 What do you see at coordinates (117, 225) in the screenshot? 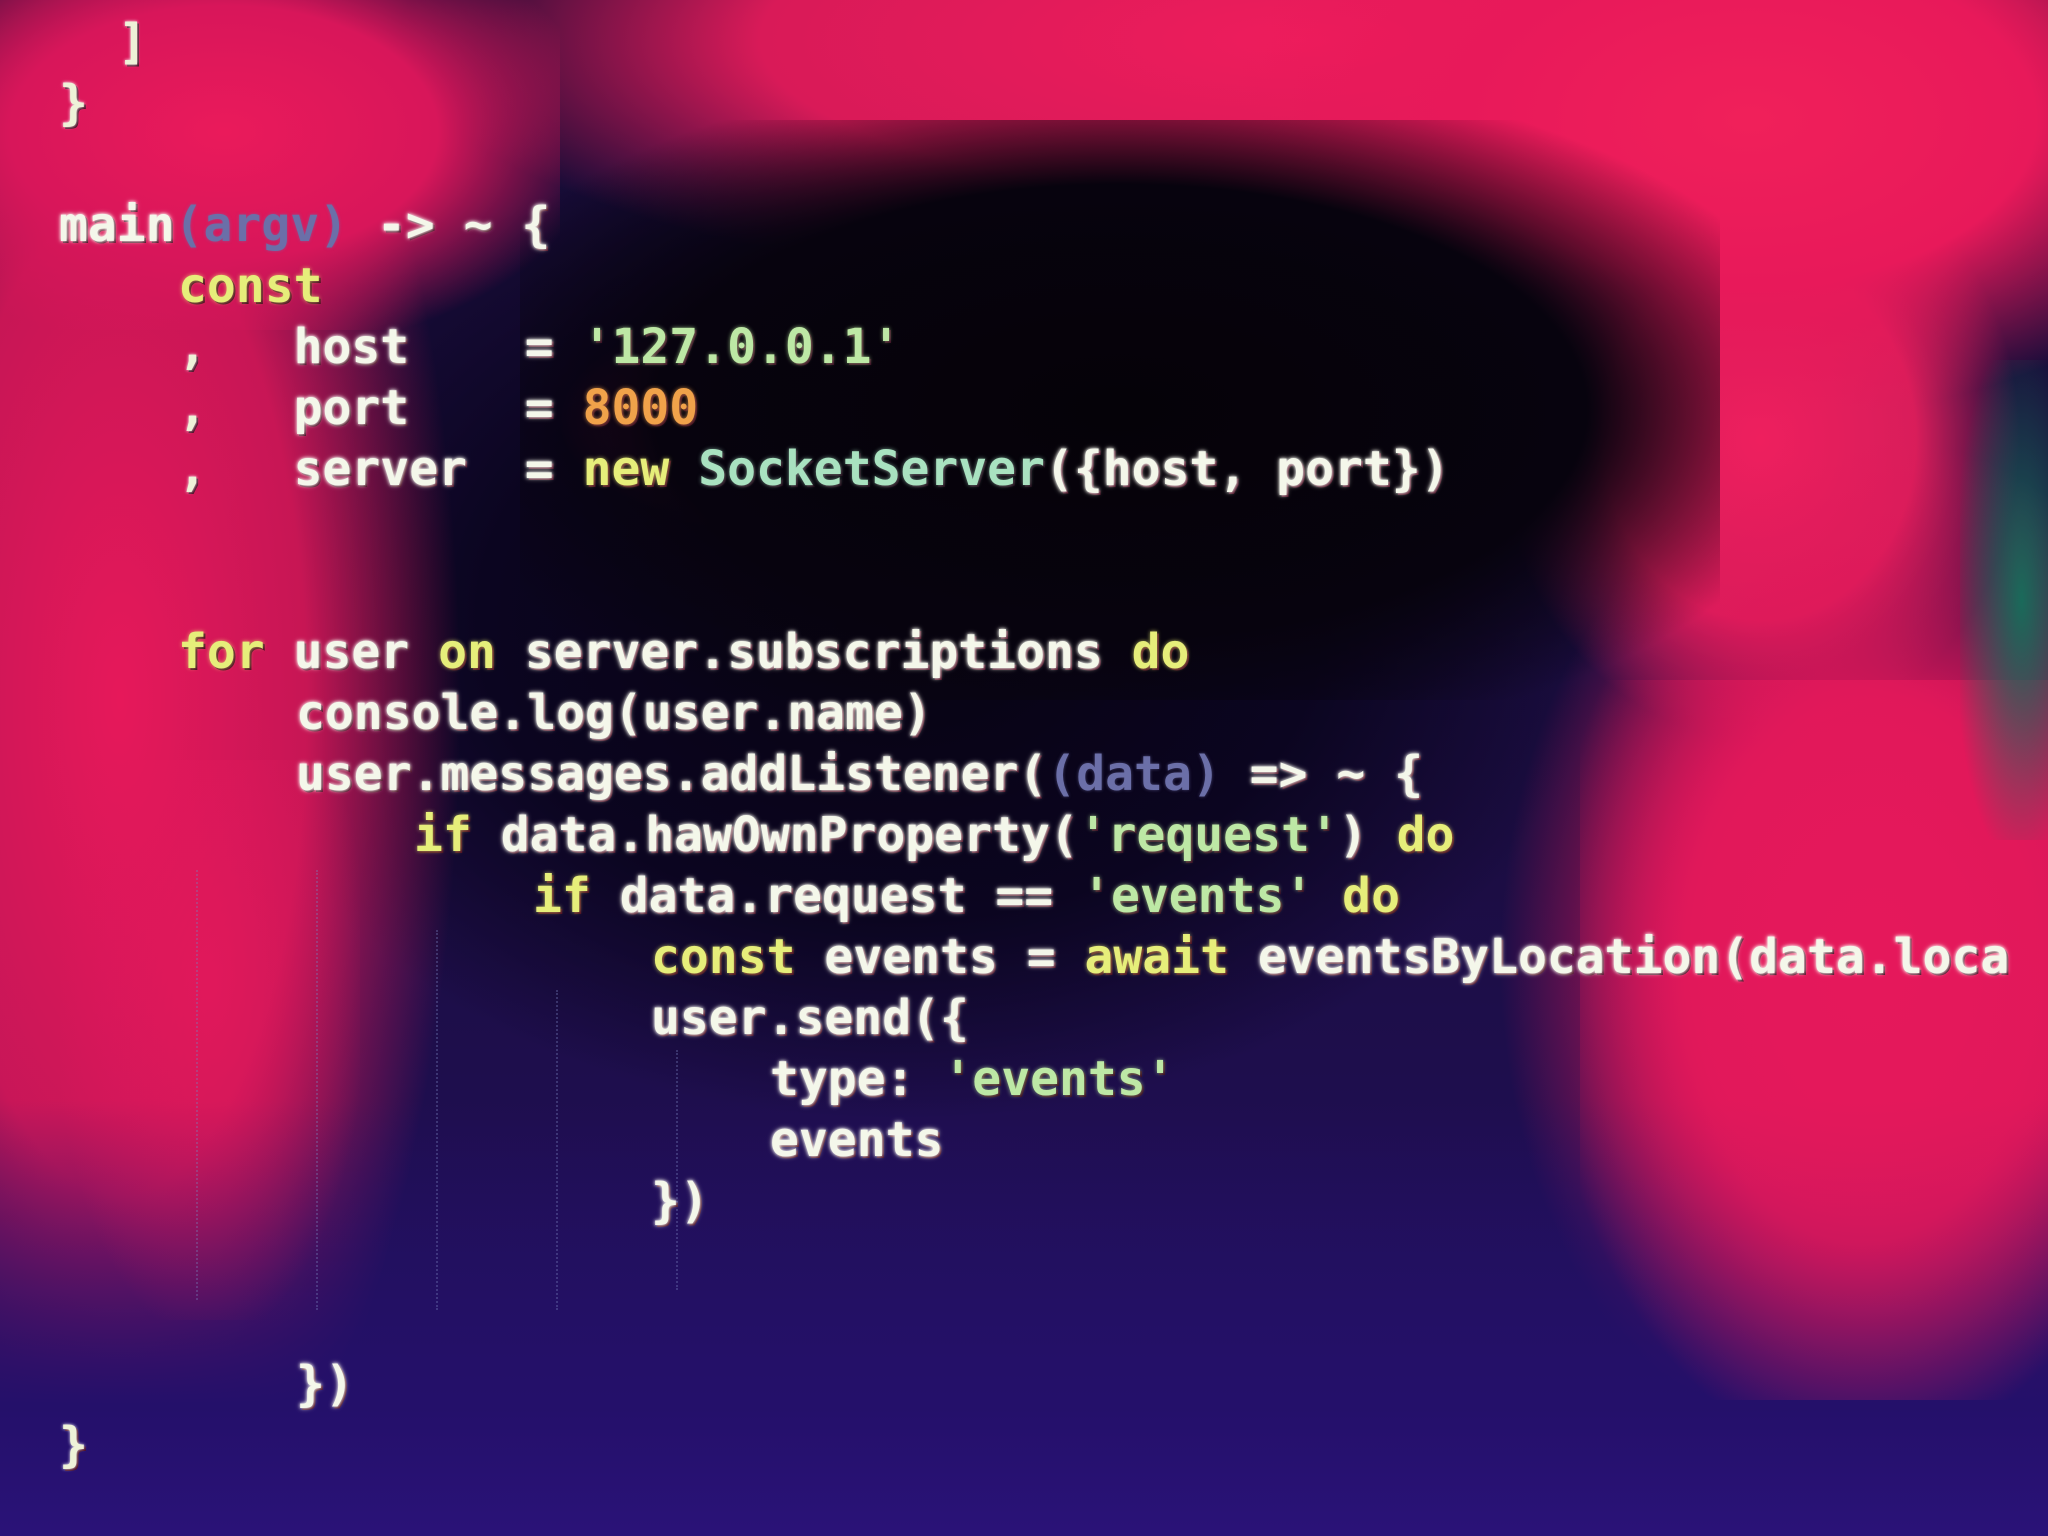
I see `code-token-plain: main` at bounding box center [117, 225].